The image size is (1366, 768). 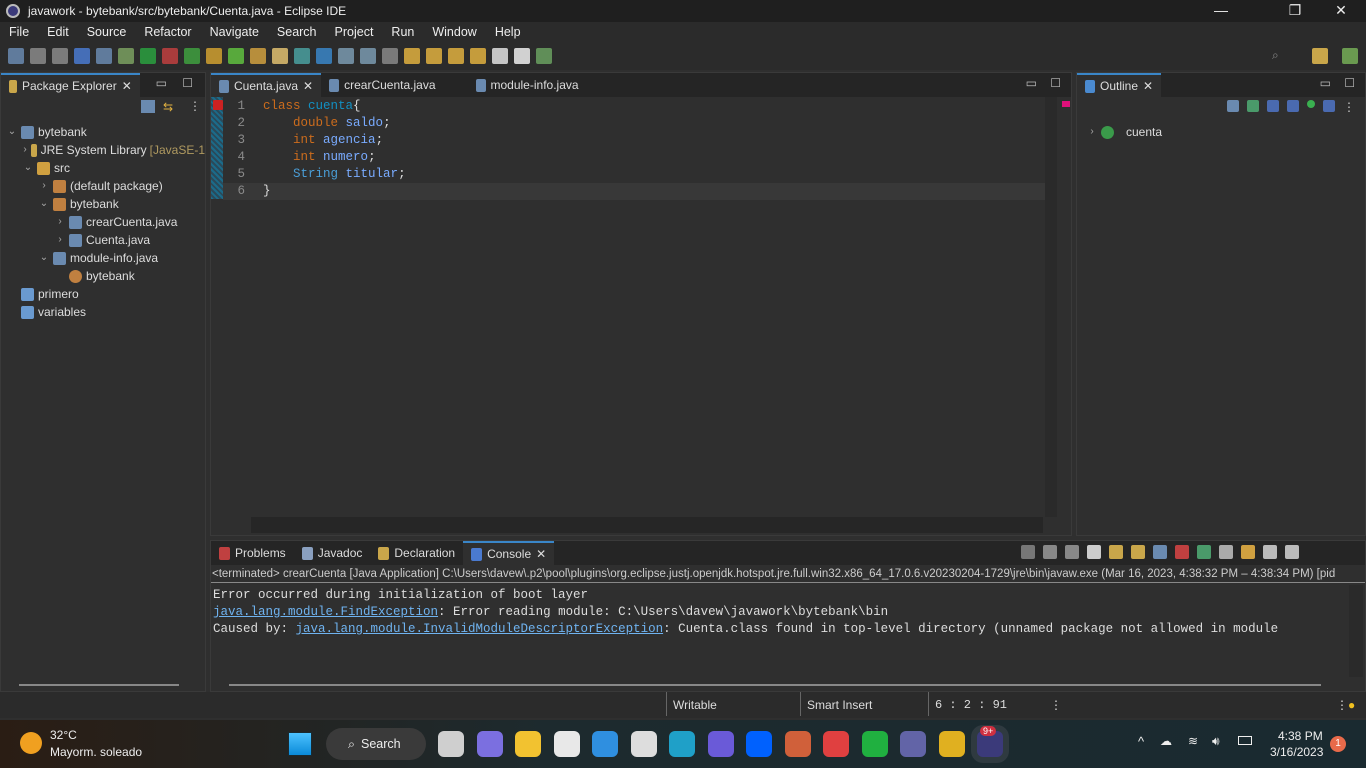 What do you see at coordinates (528, 744) in the screenshot?
I see `taskbar-file-explorer-icon` at bounding box center [528, 744].